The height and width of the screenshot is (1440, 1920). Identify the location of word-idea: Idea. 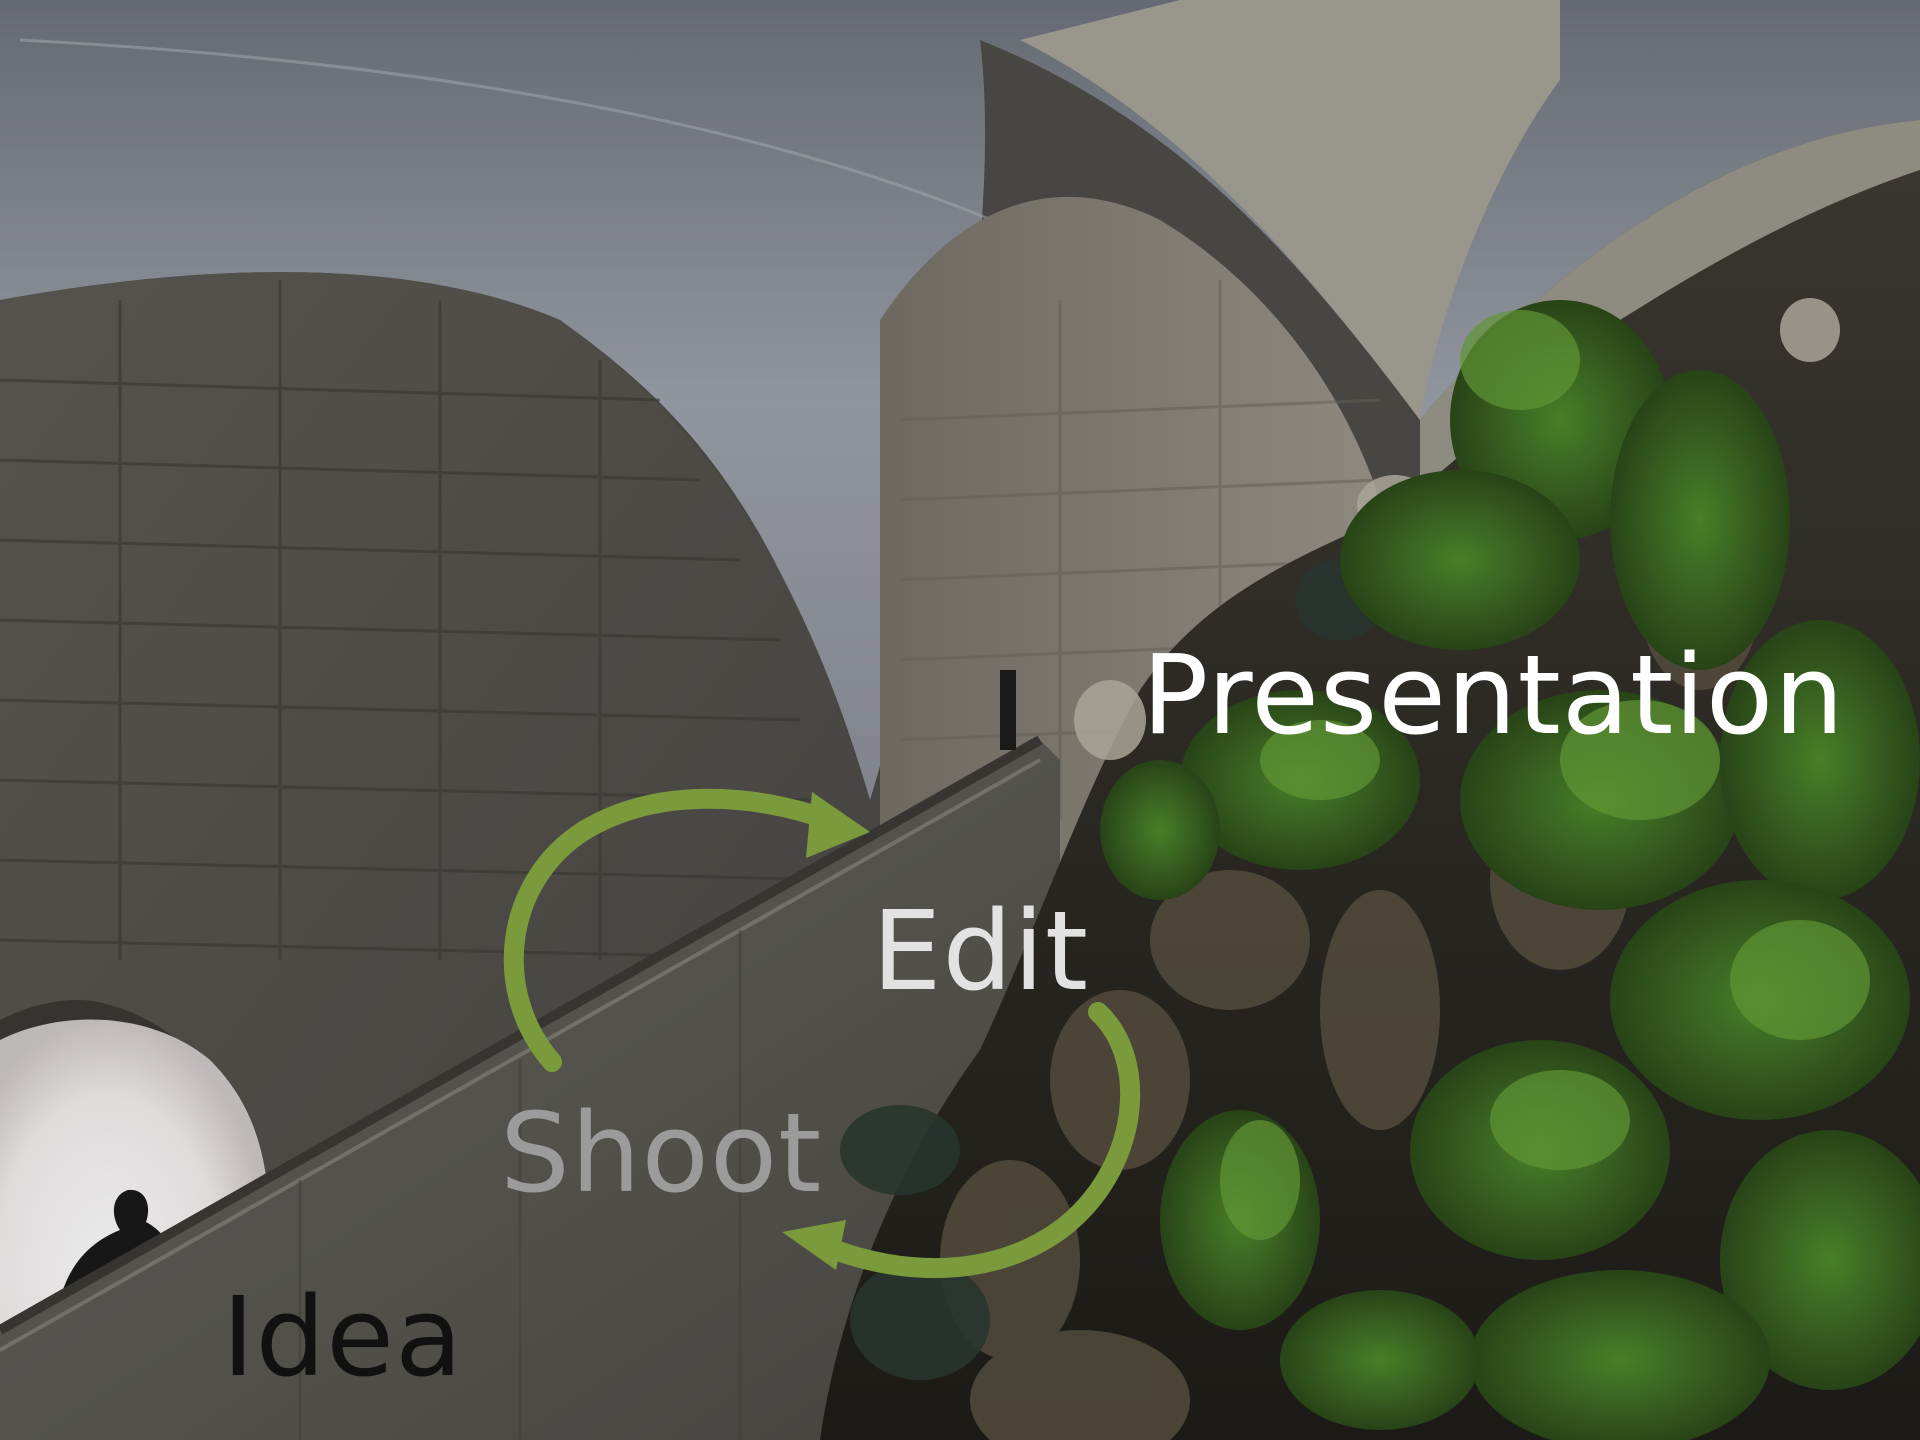
(343, 1337).